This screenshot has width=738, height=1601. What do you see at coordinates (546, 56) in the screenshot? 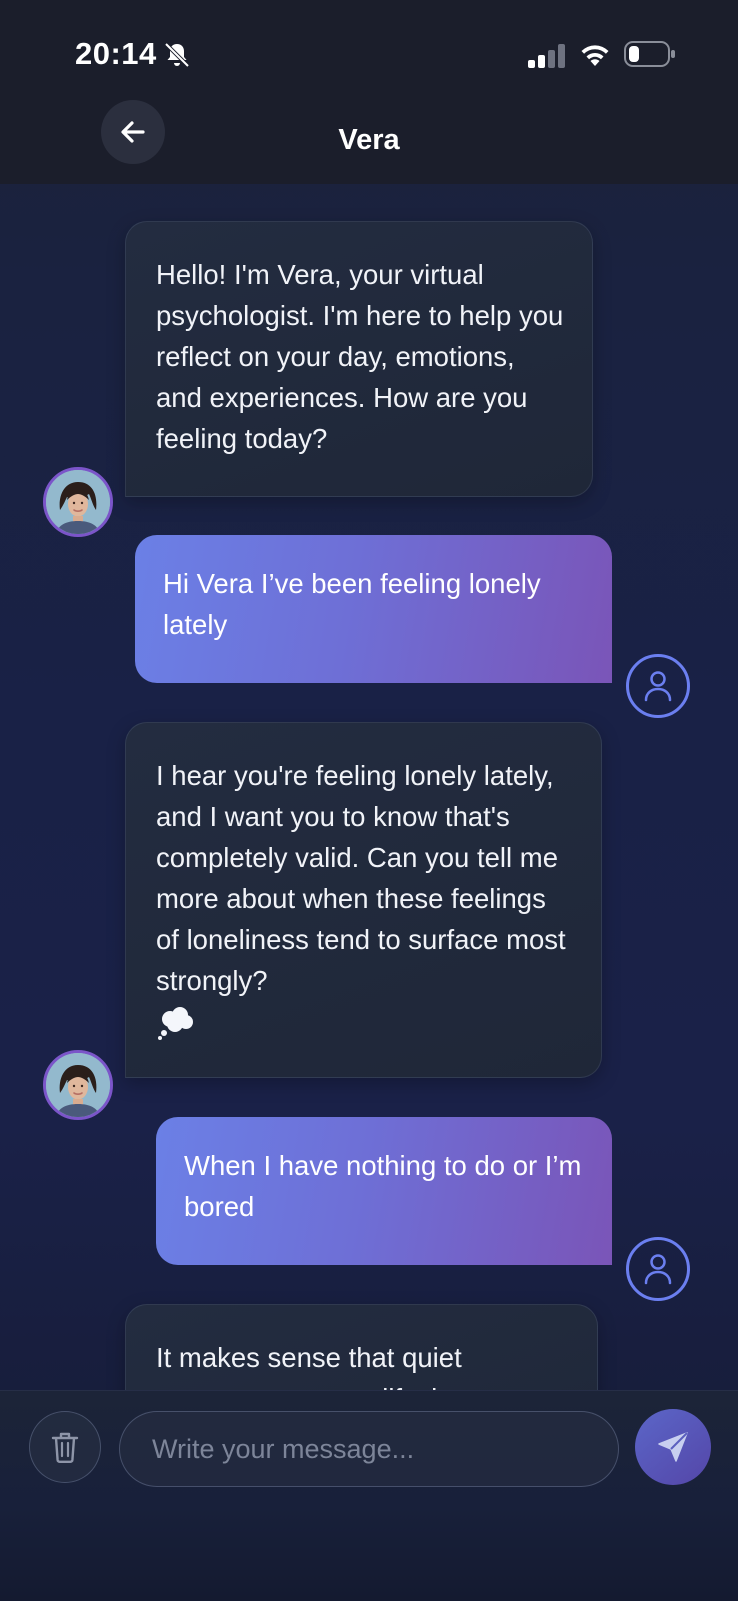
I see `cellular-signal-icon` at bounding box center [546, 56].